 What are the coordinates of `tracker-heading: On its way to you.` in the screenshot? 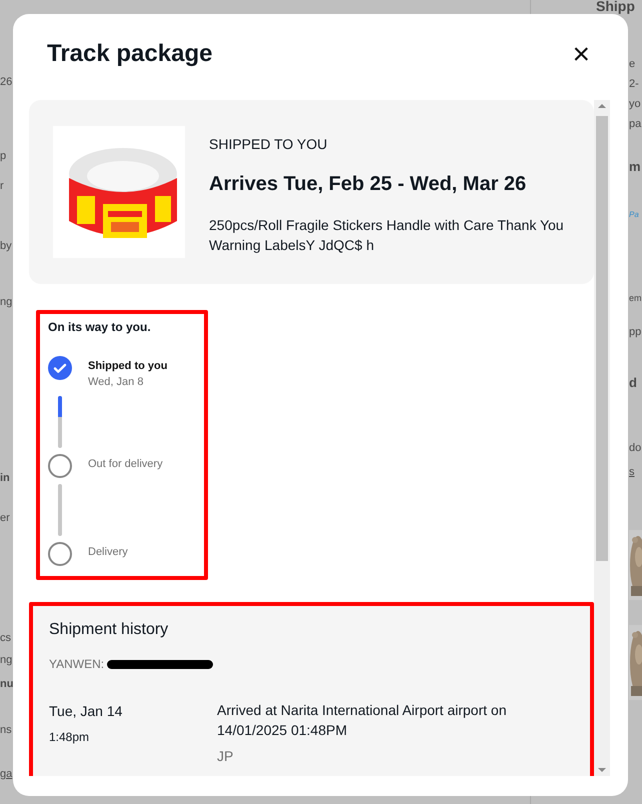 It's located at (100, 327).